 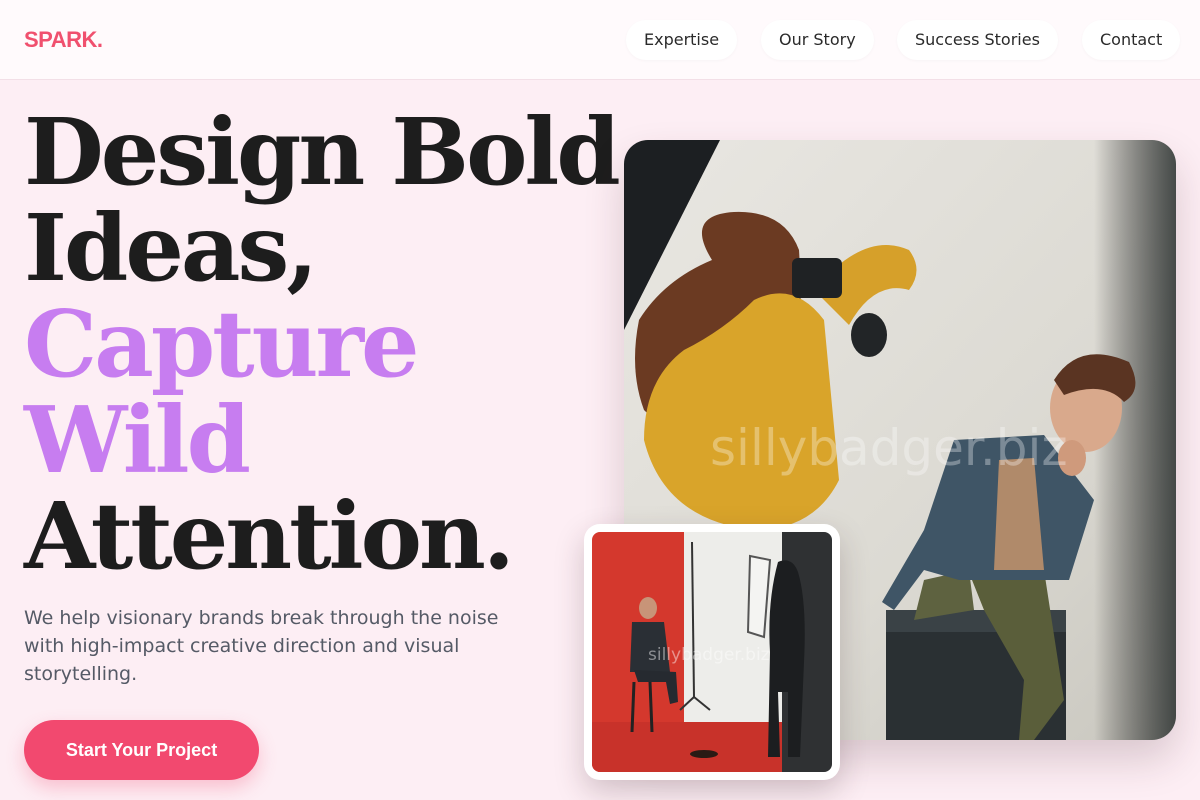 What do you see at coordinates (977, 40) in the screenshot?
I see `nav-success-stories: Success Stories` at bounding box center [977, 40].